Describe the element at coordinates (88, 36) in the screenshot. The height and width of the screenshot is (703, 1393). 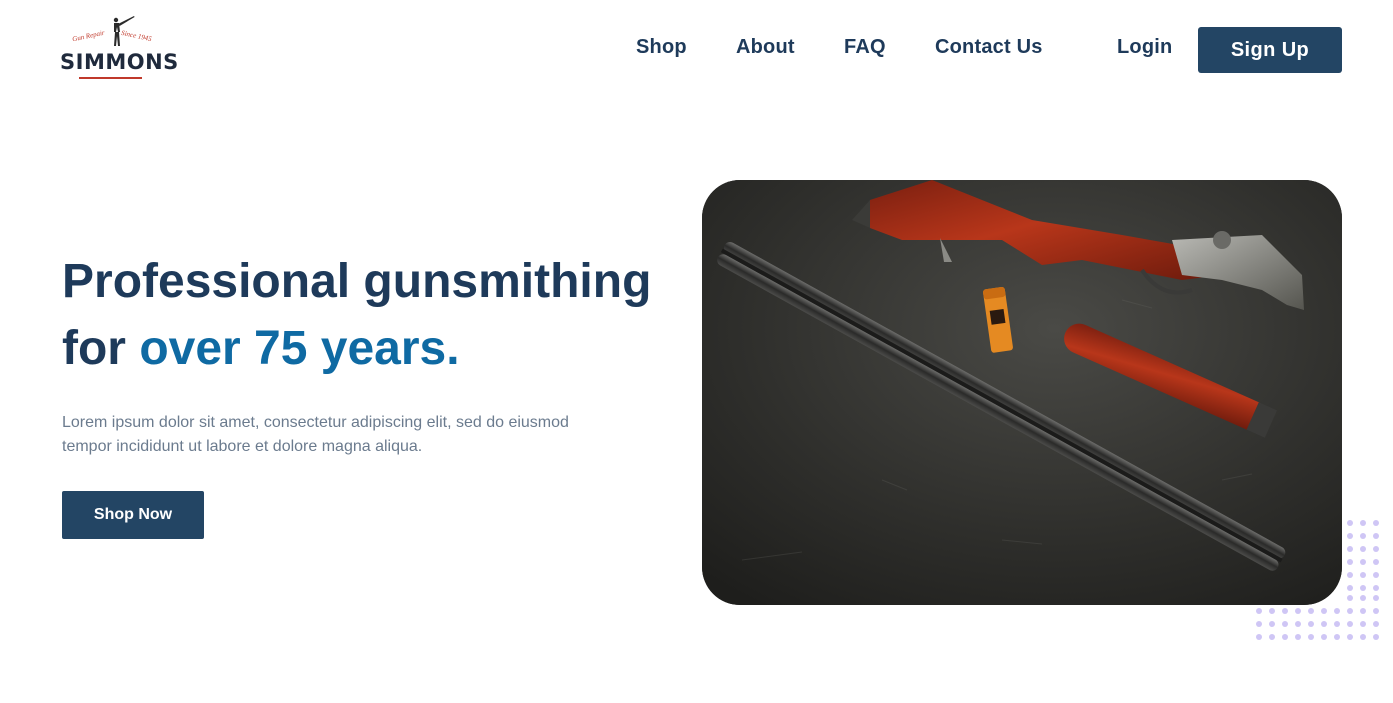
I see `tagline-left: Gun Repair` at that location.